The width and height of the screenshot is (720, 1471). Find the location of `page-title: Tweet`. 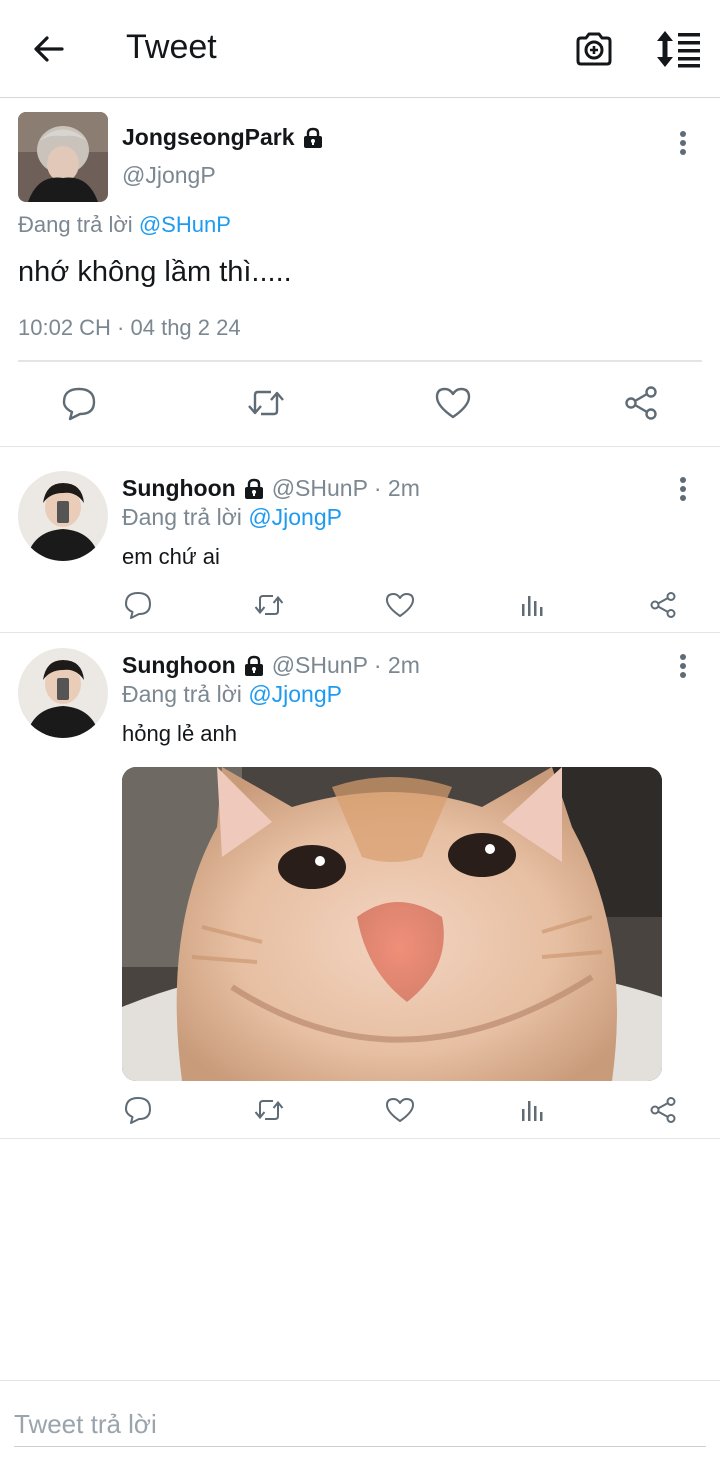

page-title: Tweet is located at coordinates (171, 47).